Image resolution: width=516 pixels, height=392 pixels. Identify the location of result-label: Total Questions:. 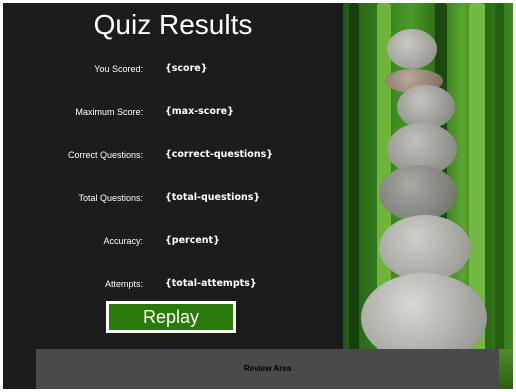
(110, 198).